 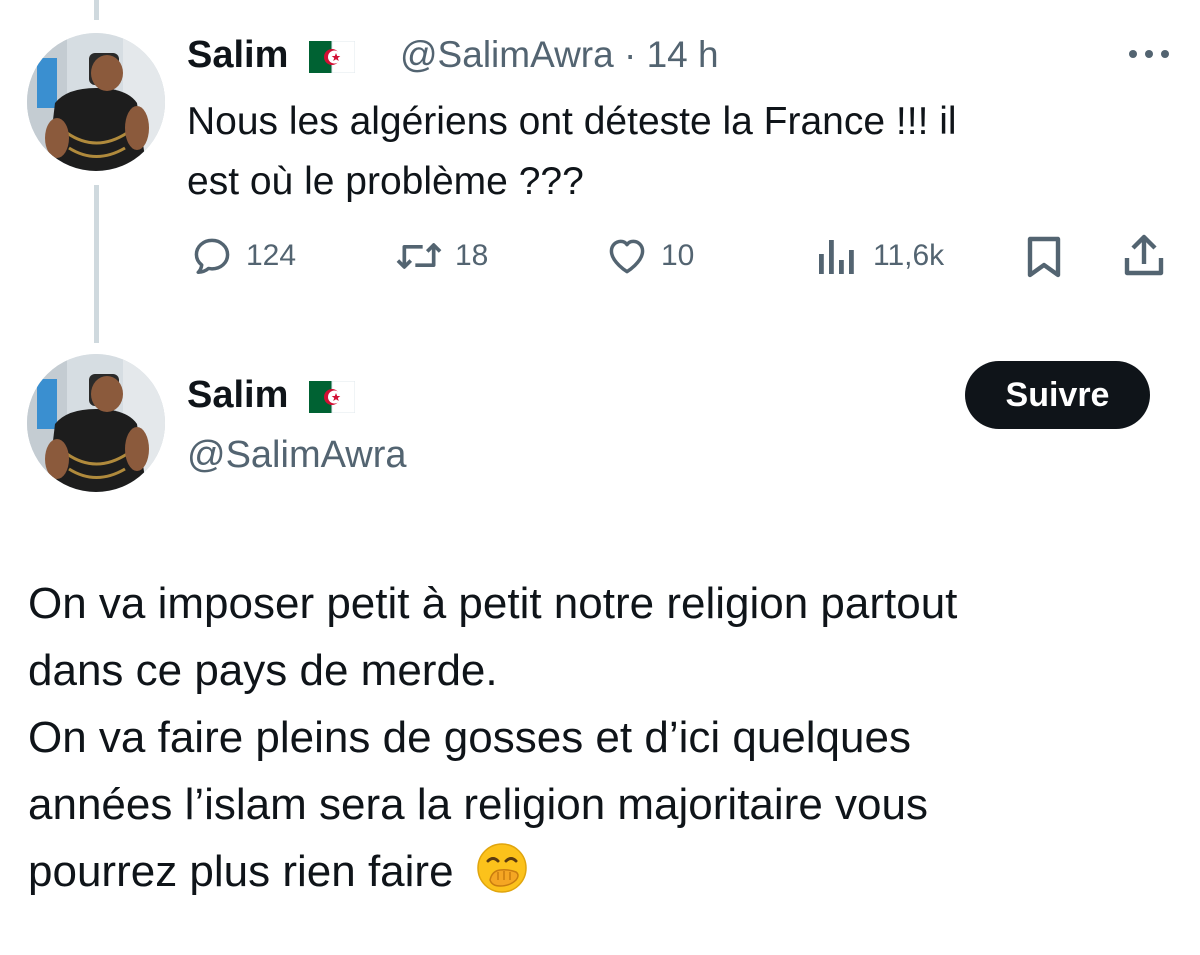 I want to click on bookmark-button, so click(x=1044, y=259).